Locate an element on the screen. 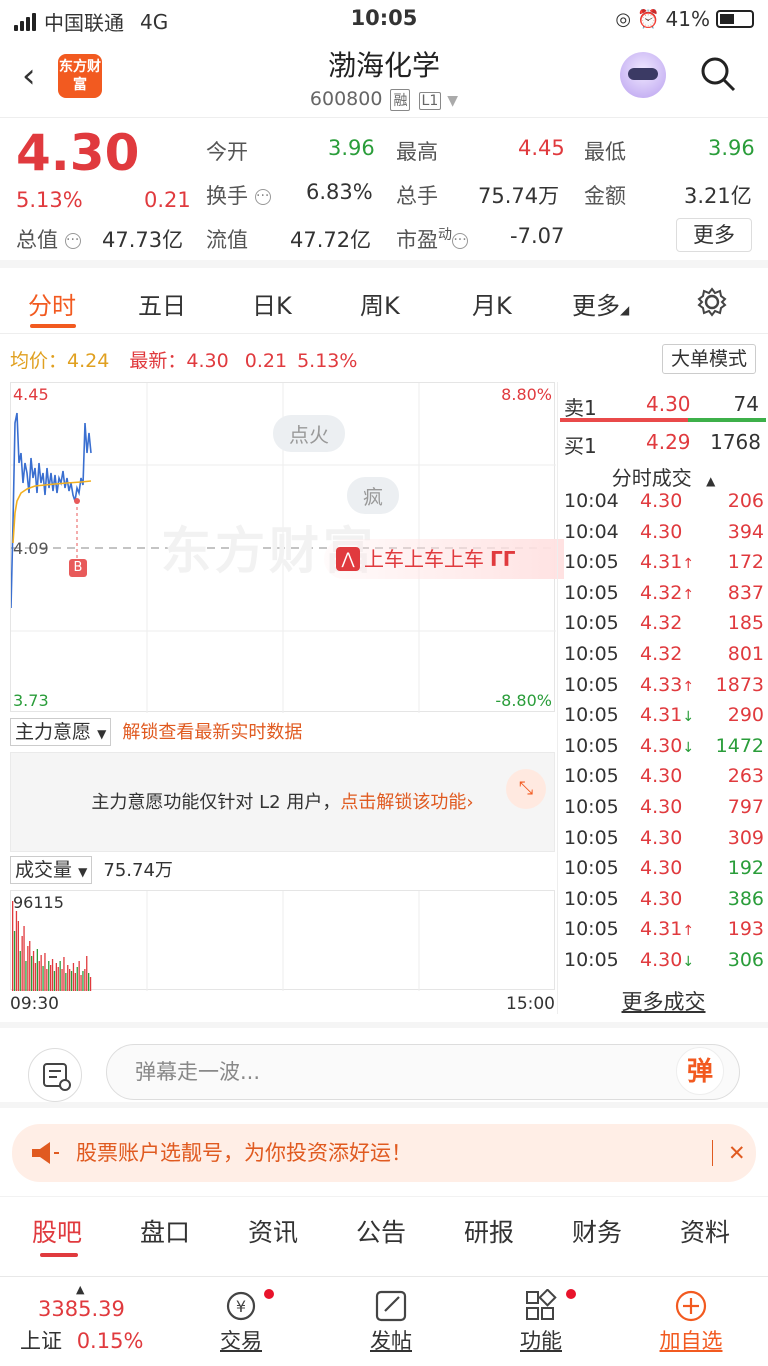 The image size is (768, 1366). content-tabs: 股吧 盘口 资讯 公告 研报 财务 资料 is located at coordinates (384, 1233).